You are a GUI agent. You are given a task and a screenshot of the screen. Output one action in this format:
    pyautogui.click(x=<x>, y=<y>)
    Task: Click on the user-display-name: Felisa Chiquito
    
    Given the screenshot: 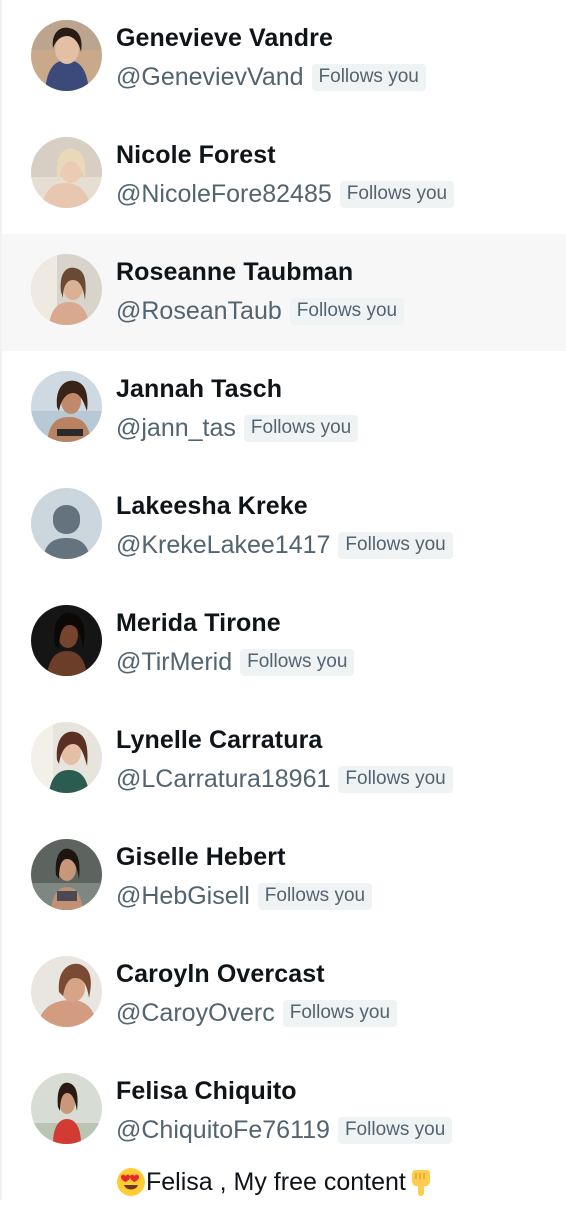 What is the action you would take?
    pyautogui.click(x=206, y=1091)
    